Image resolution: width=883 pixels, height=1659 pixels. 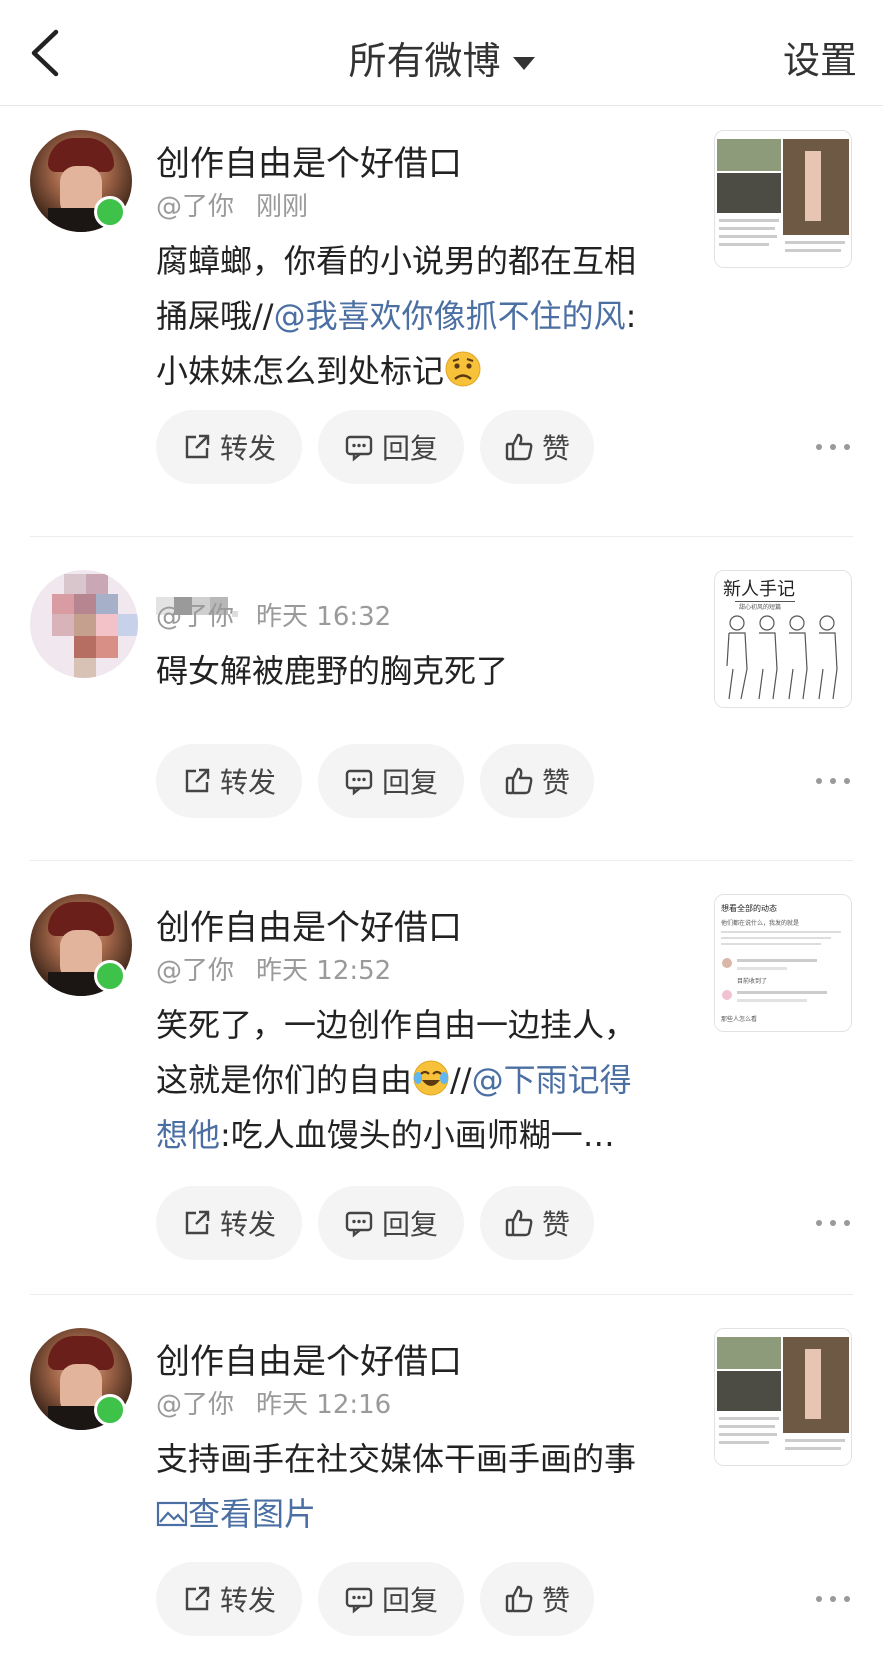 I want to click on mention-link: @我喜欢你像抓不住的风, so click(x=450, y=316).